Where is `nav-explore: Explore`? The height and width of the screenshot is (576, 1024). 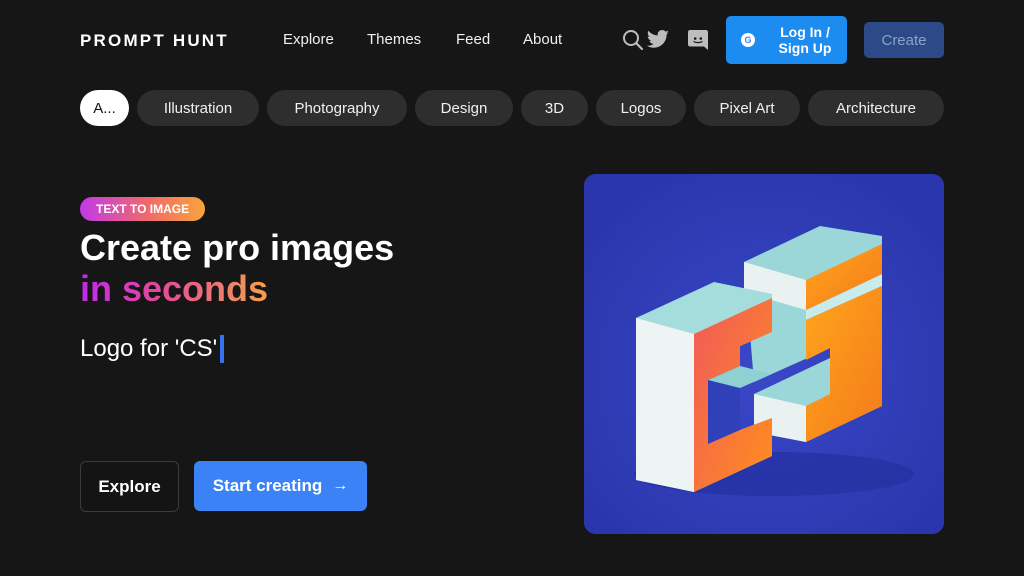
nav-explore: Explore is located at coordinates (308, 39).